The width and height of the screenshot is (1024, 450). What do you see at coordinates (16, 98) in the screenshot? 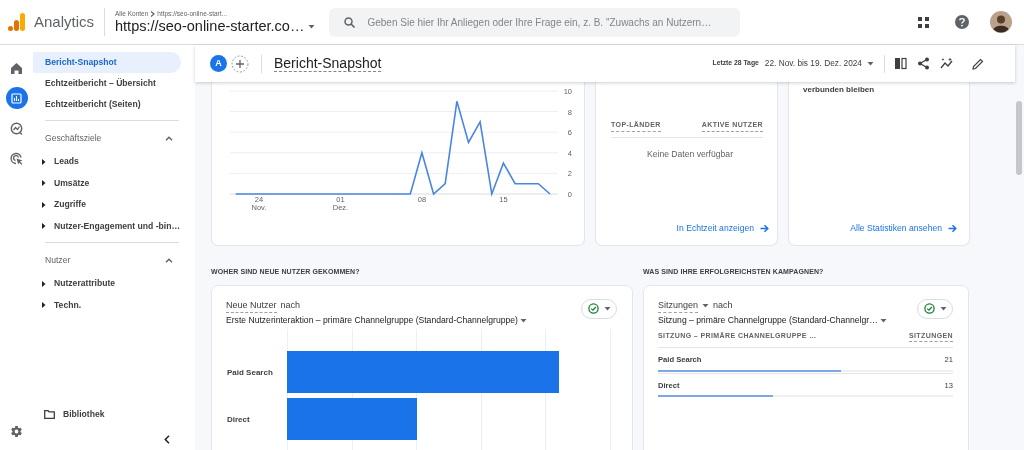
I see `reports-icon` at bounding box center [16, 98].